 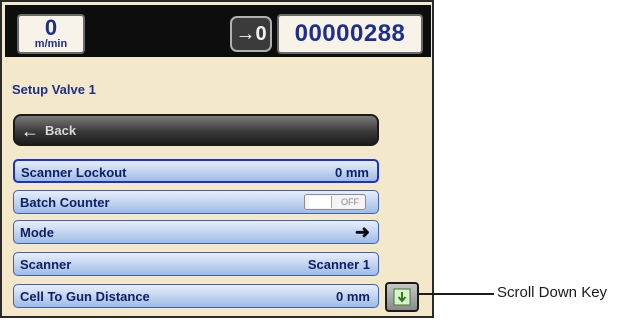 I want to click on back-button: ← Back, so click(x=196, y=130).